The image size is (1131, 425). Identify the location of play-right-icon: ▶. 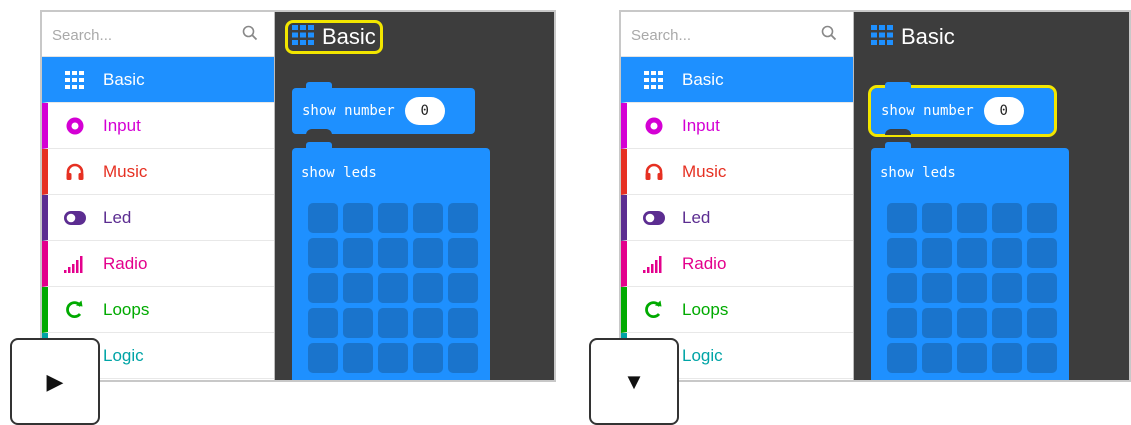
(55, 381).